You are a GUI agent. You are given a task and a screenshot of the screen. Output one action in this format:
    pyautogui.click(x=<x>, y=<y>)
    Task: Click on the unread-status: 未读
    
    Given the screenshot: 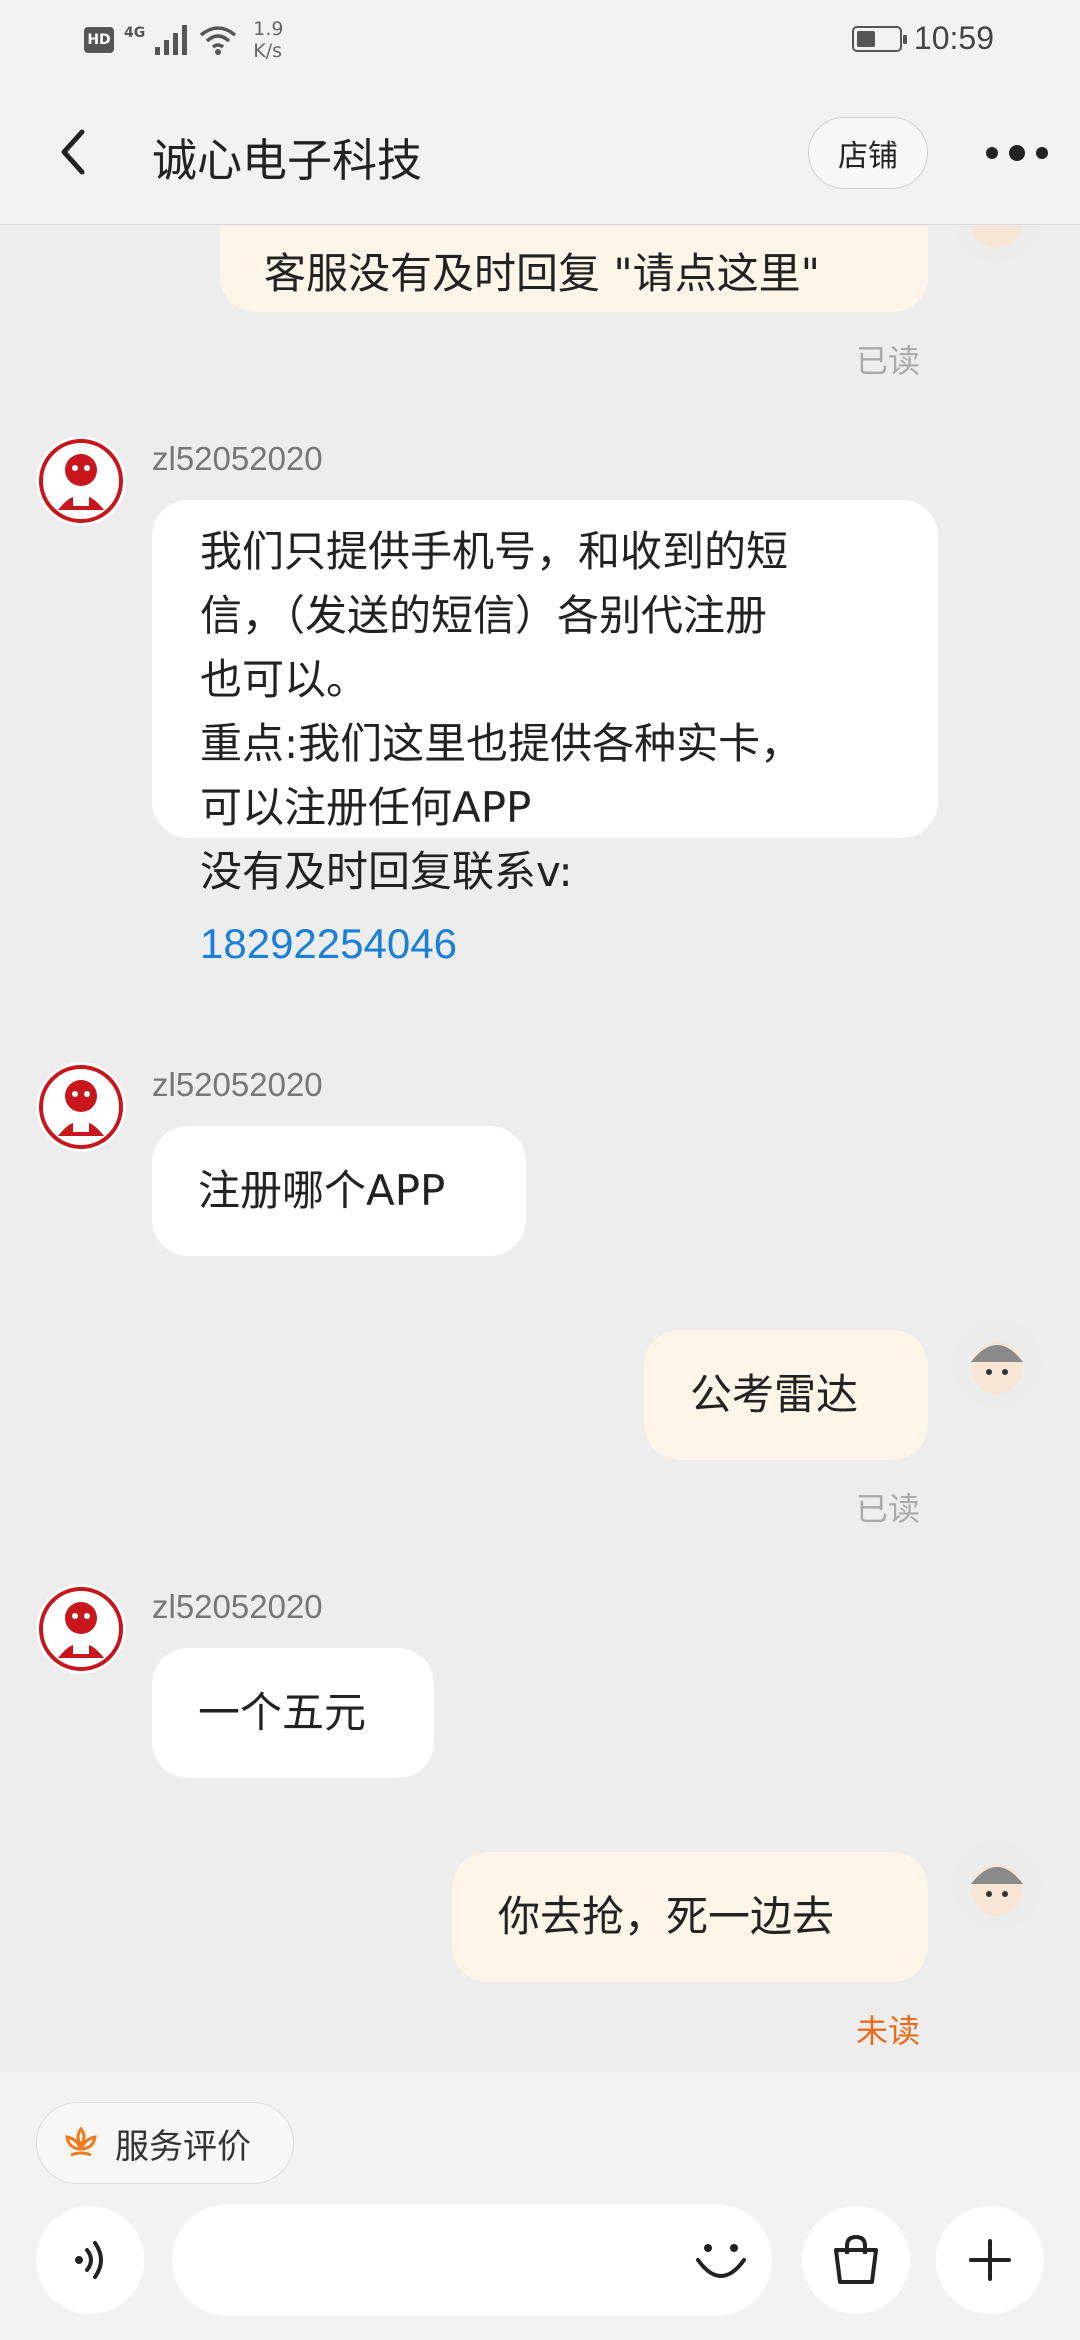 What is the action you would take?
    pyautogui.click(x=888, y=2031)
    